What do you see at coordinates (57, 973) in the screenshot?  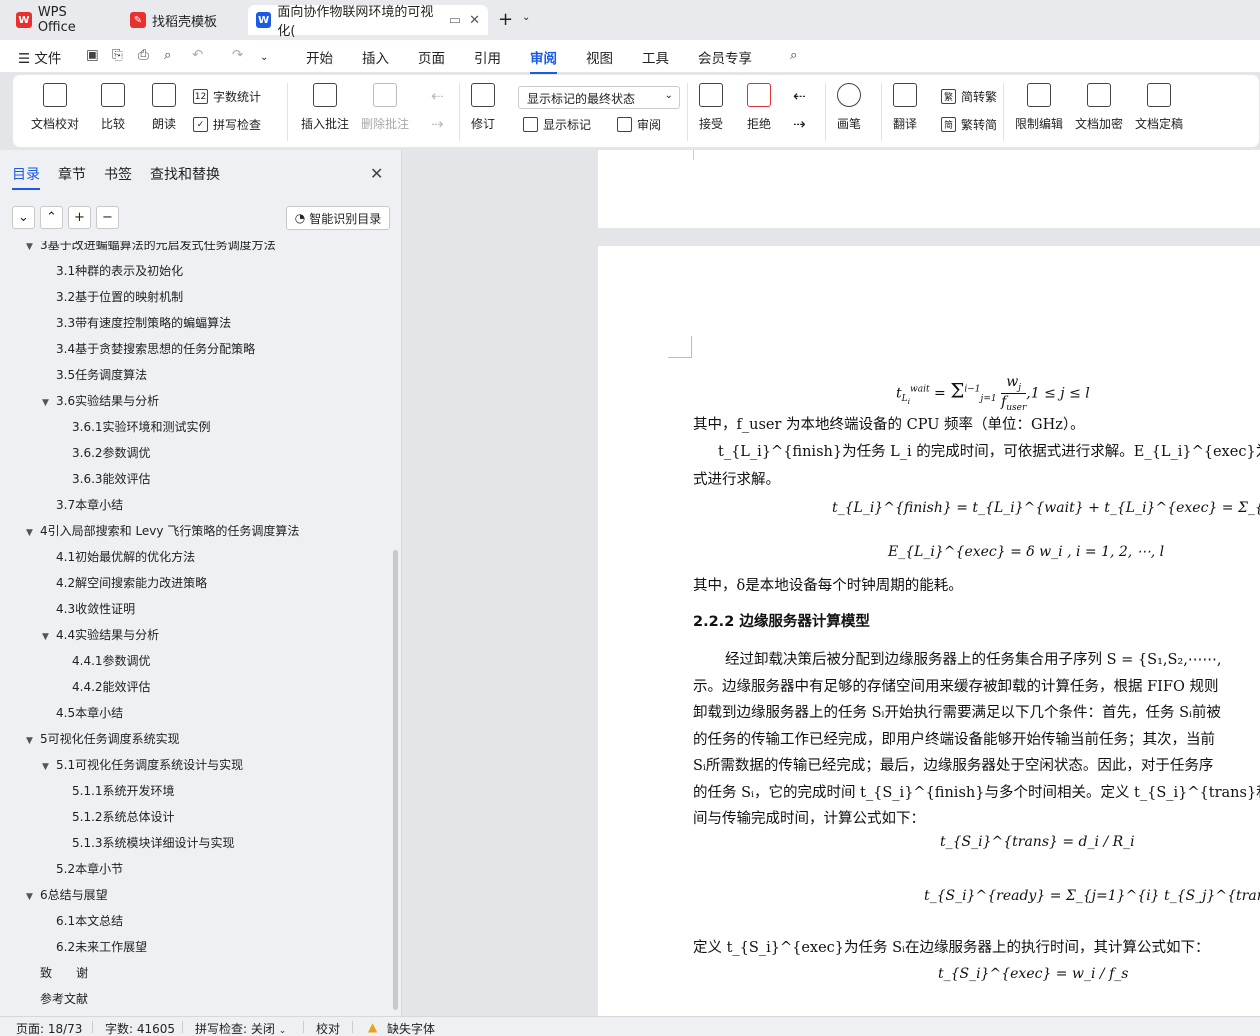 I see `toc-item: 致 谢` at bounding box center [57, 973].